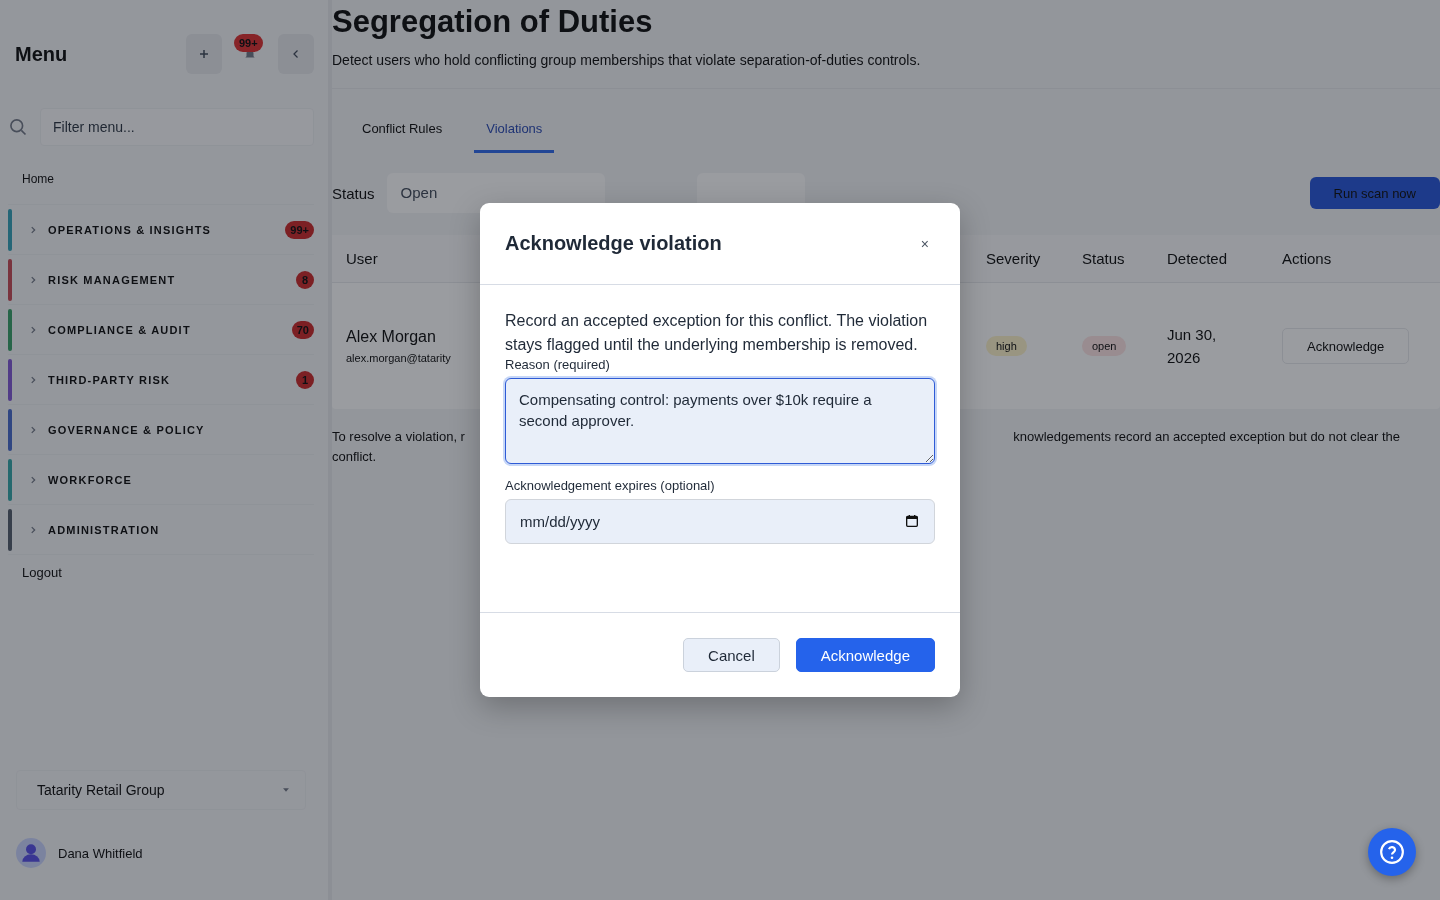 This screenshot has height=900, width=1440. I want to click on section-label: THIRD-PARTY RISK, so click(110, 379).